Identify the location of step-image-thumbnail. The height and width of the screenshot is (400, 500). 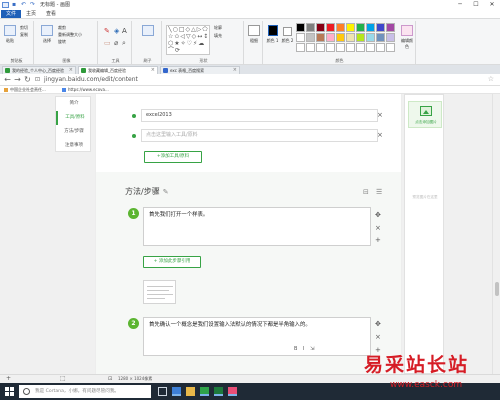
(159, 292).